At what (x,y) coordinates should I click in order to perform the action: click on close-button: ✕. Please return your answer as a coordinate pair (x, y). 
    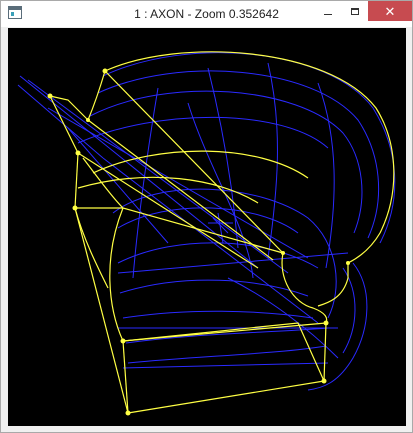
    Looking at the image, I should click on (390, 11).